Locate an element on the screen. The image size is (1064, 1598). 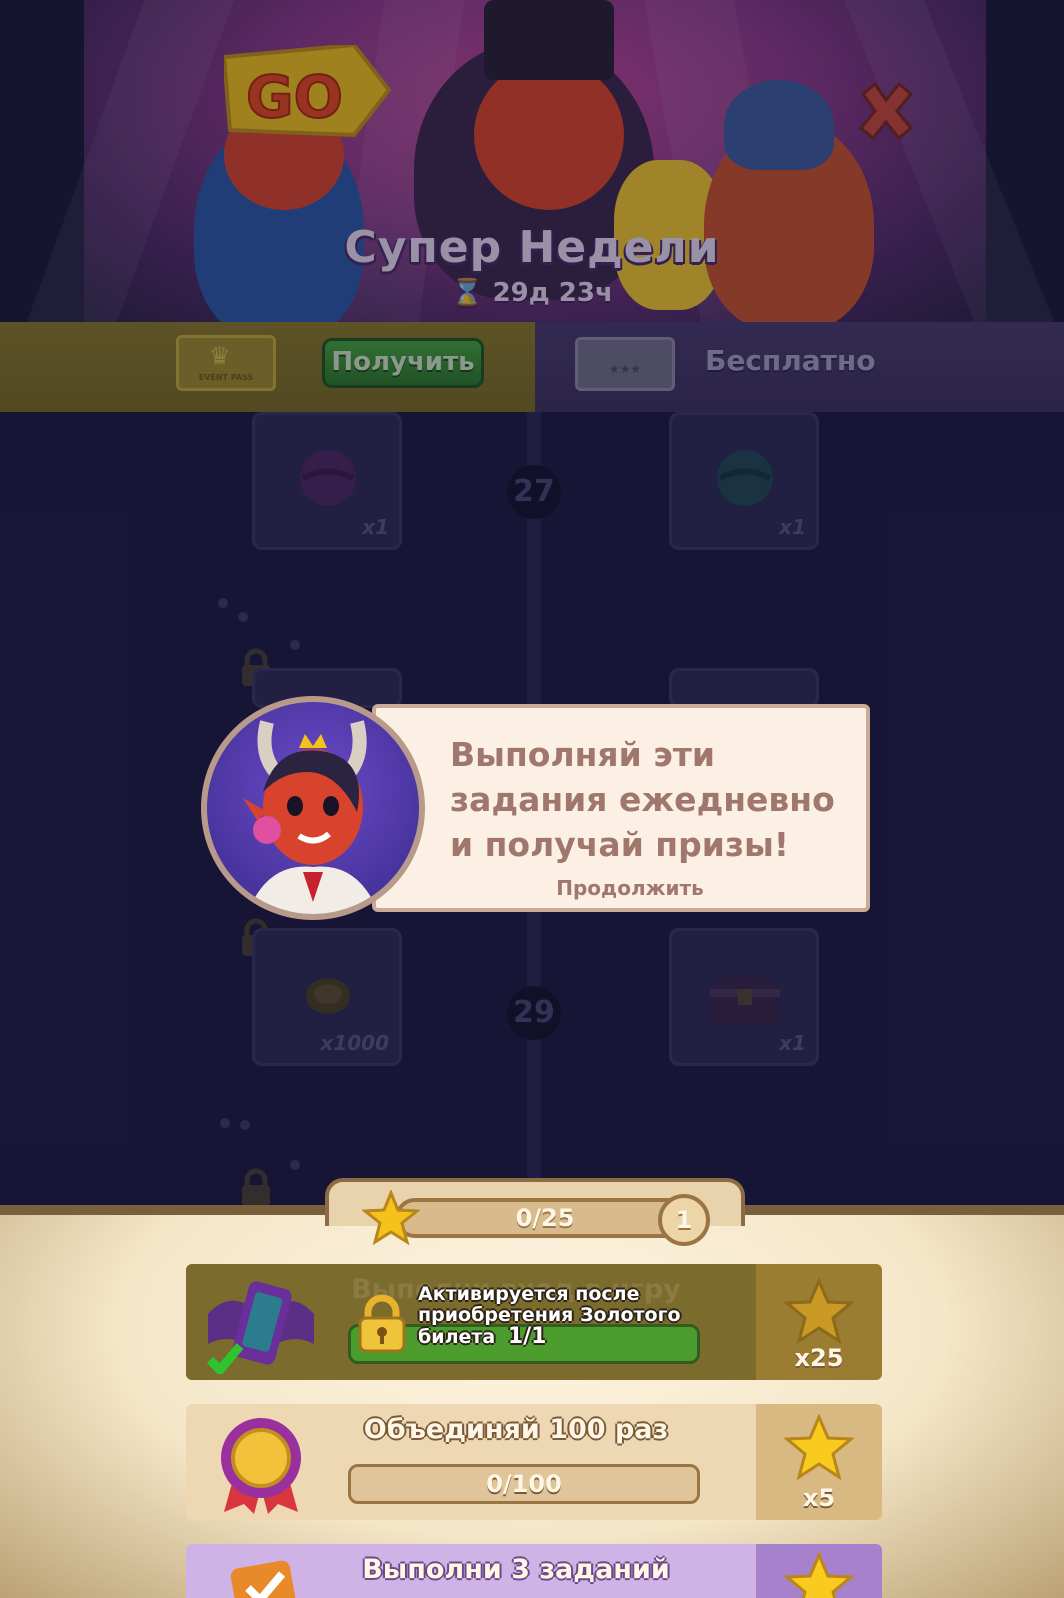
progress-level-badge: 1 is located at coordinates (684, 1220).